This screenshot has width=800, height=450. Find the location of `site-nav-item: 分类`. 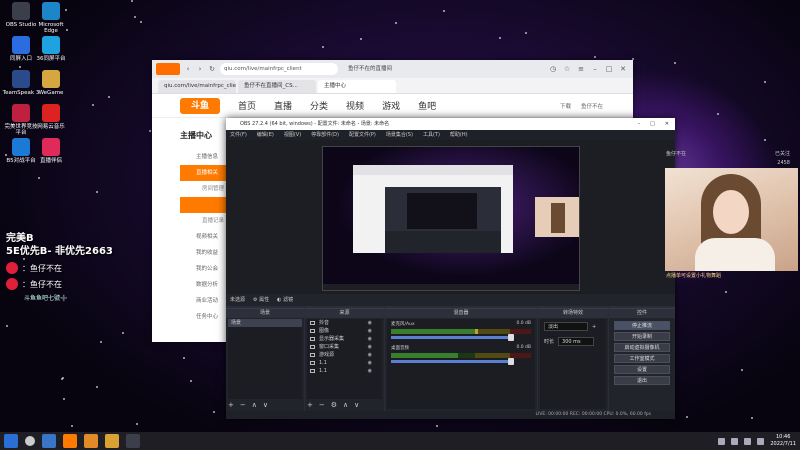

site-nav-item: 分类 is located at coordinates (319, 105).